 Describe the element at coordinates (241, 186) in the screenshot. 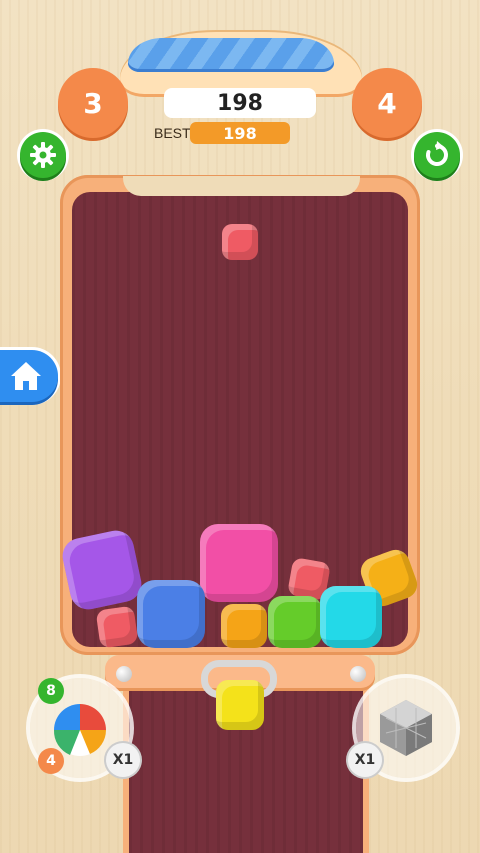

I see `board-top-notch` at that location.